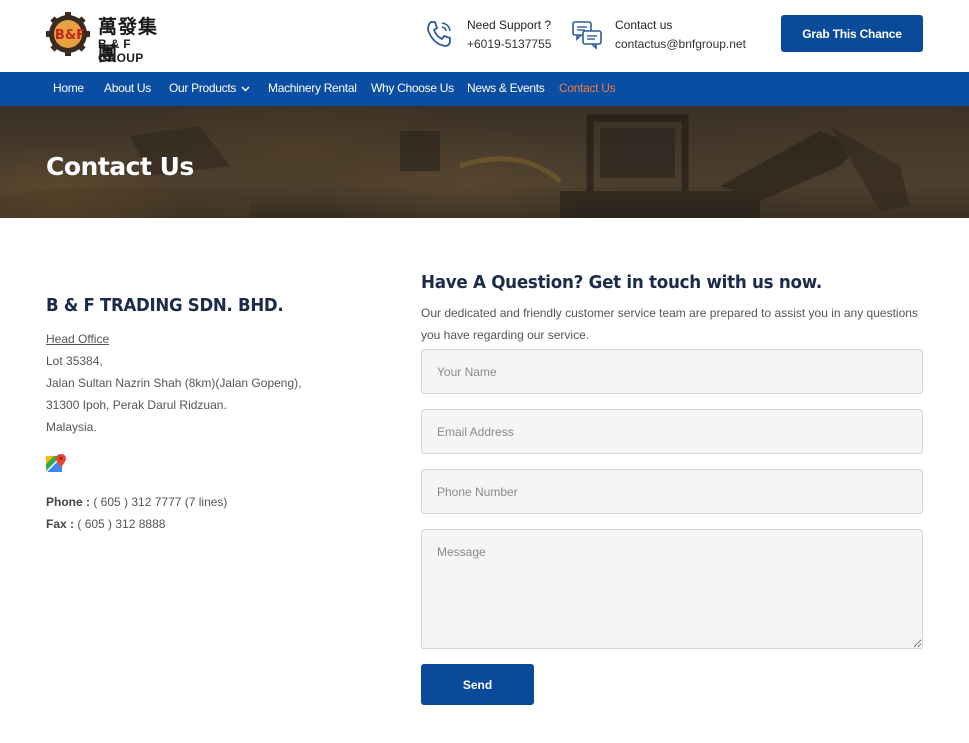 This screenshot has height=743, width=969. I want to click on message-field, so click(672, 589).